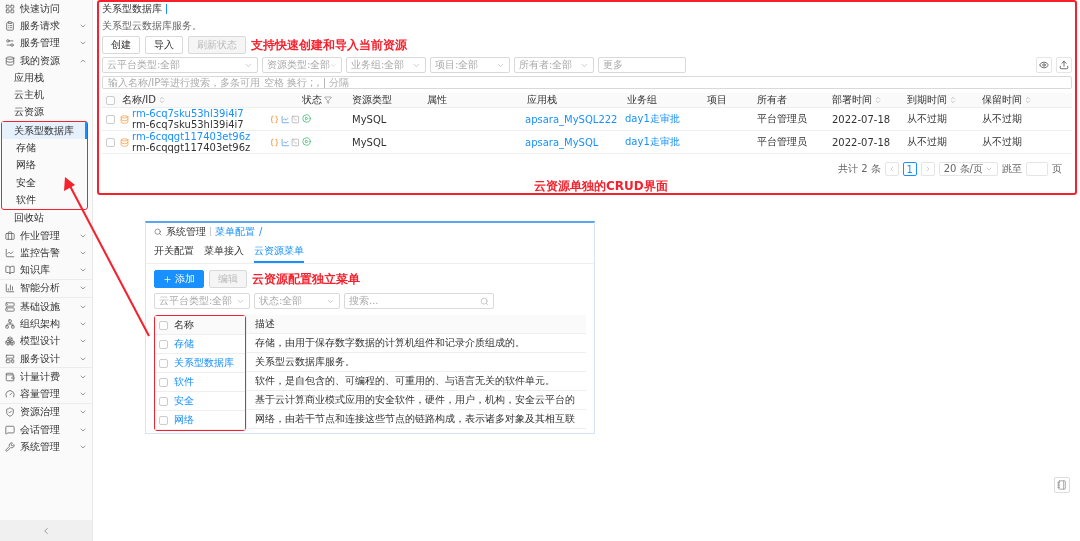 The height and width of the screenshot is (541, 1080). What do you see at coordinates (46, 235) in the screenshot?
I see `sidebar-item: 作业管理` at bounding box center [46, 235].